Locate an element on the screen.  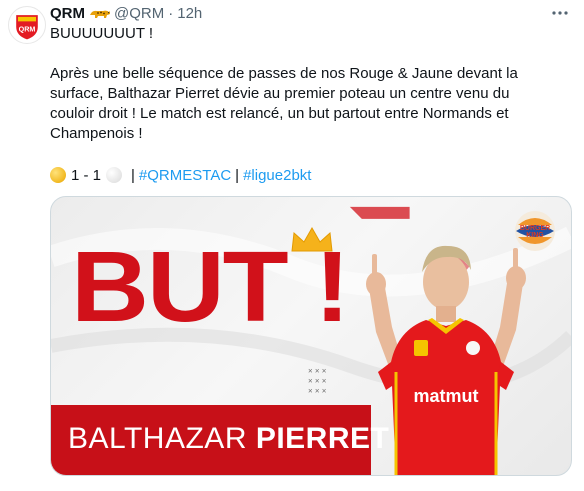
more-dots-icon is located at coordinates (560, 13).